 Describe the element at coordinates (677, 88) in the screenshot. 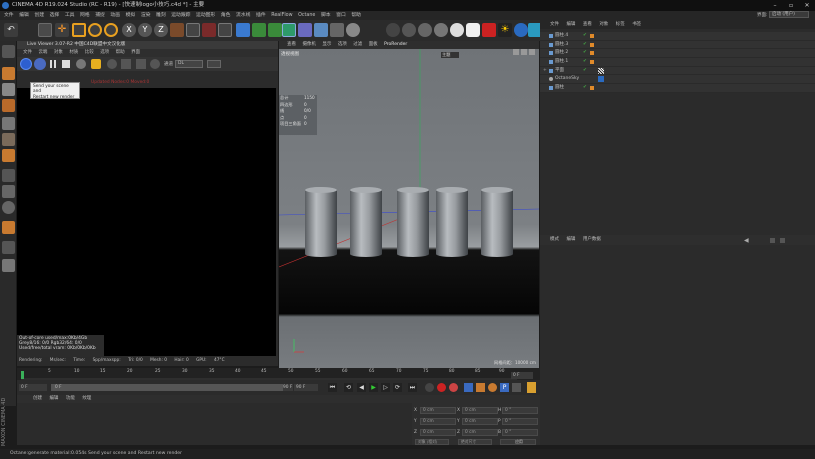

I see `list-item: 圆柱✔` at that location.